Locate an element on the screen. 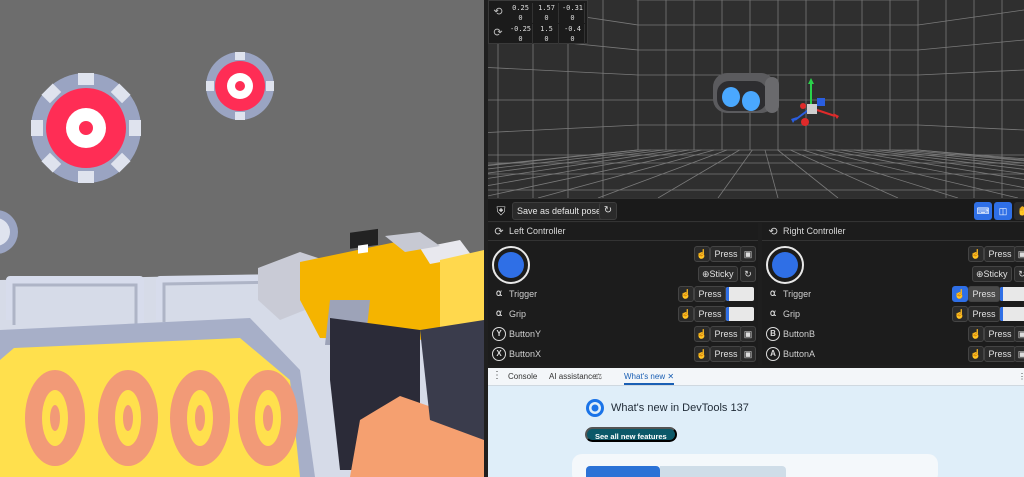  right-controller-header: ⟲ Right Controller is located at coordinates (893, 232).